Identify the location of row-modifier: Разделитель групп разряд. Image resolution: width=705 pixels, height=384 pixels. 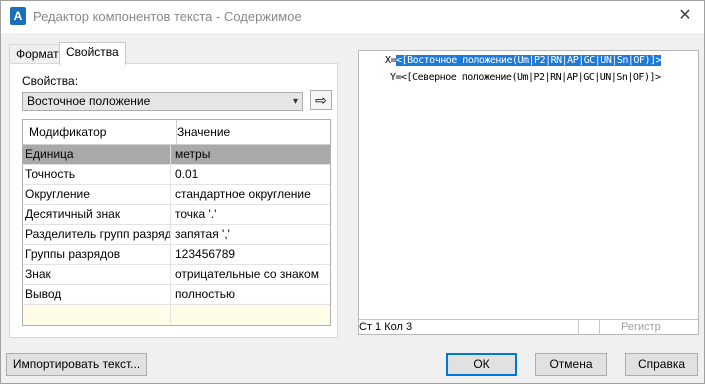
(97, 234).